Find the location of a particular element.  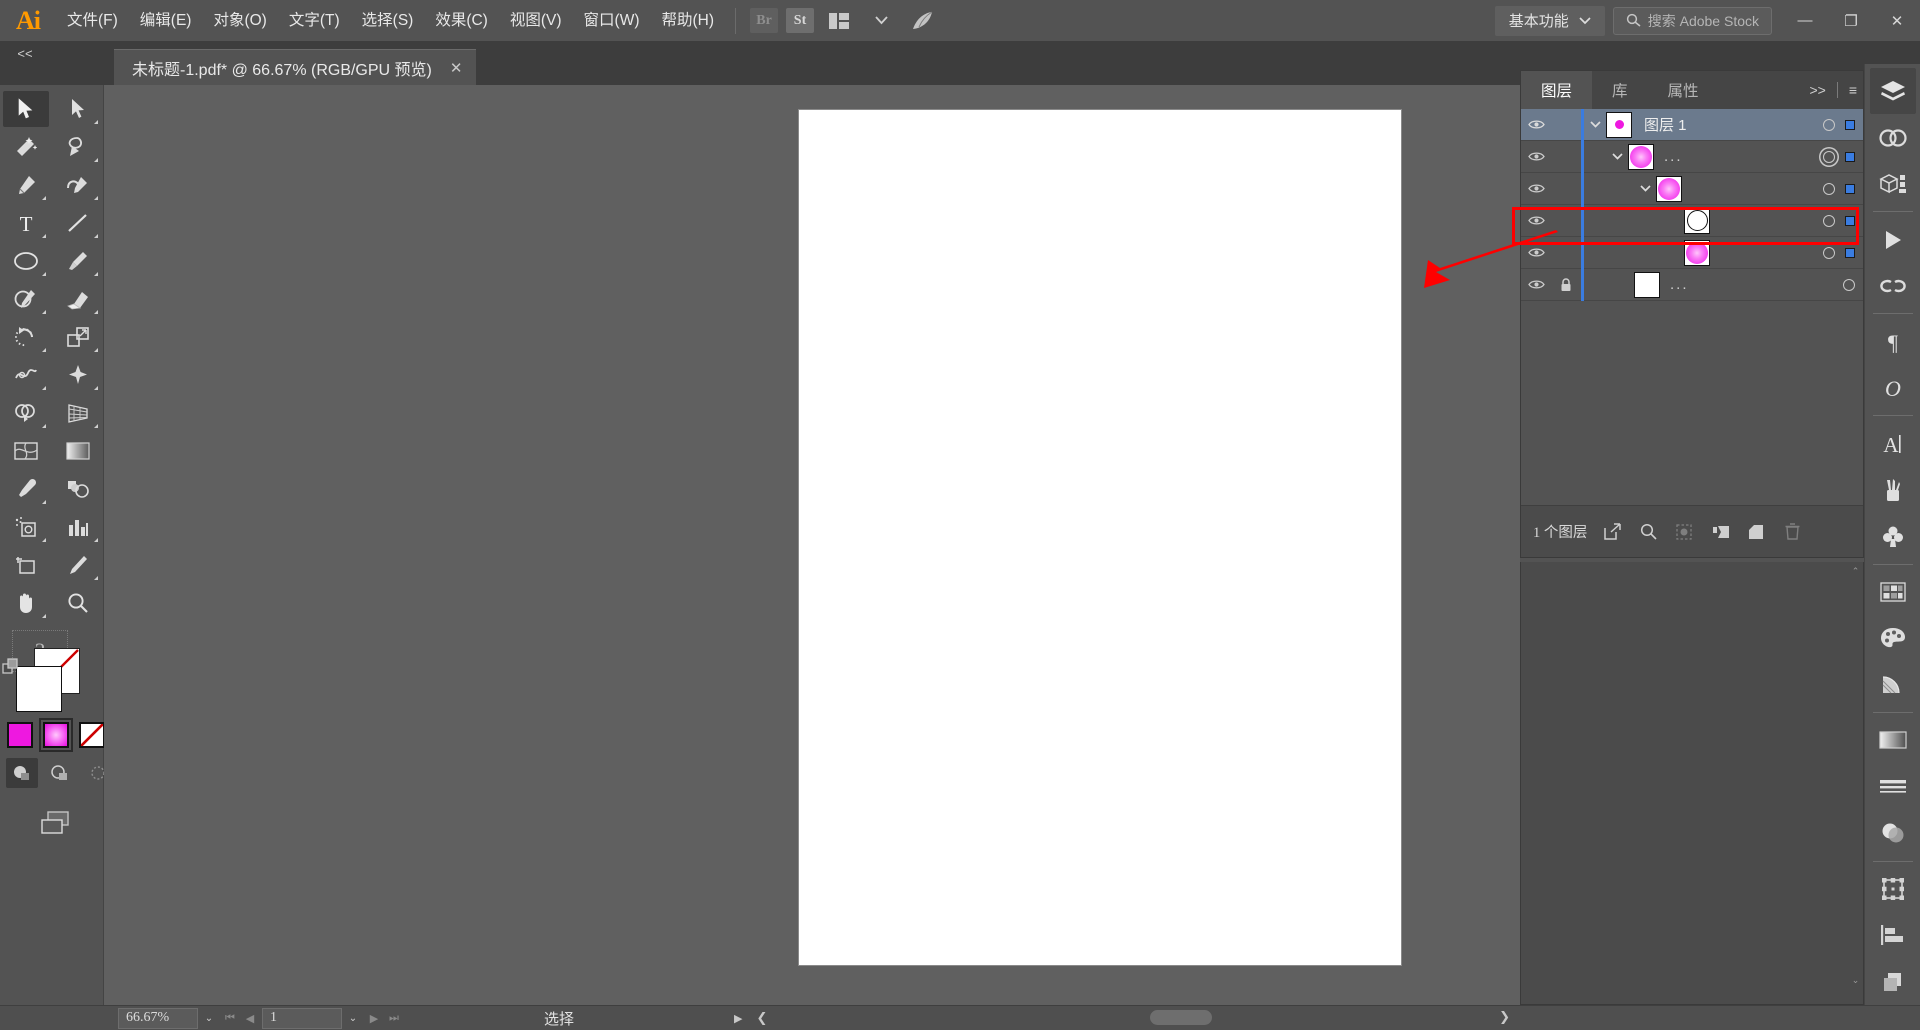

lasso-tool is located at coordinates (78, 147).